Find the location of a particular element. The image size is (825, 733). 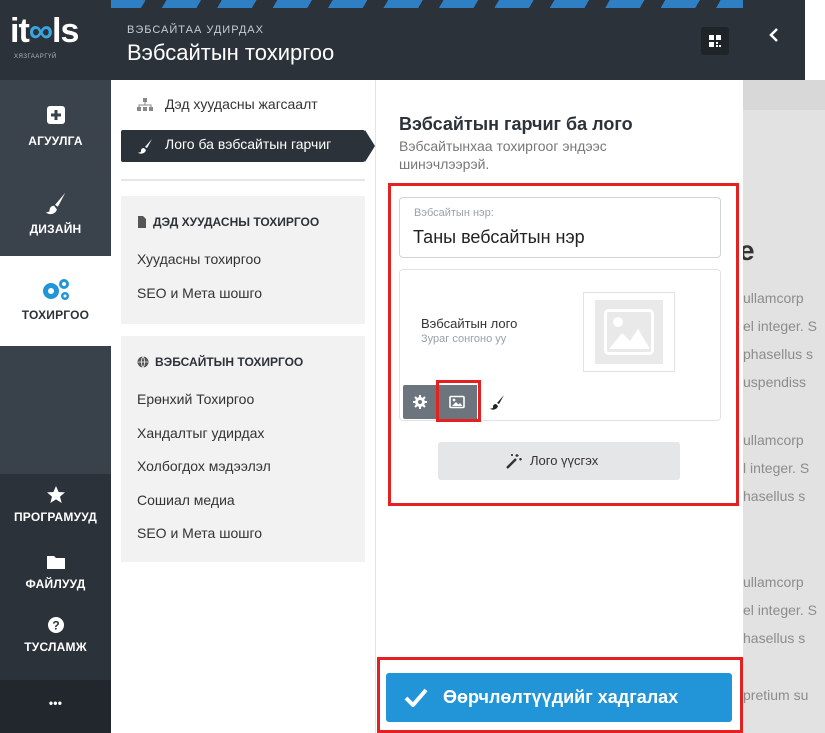

checkmark-icon is located at coordinates (416, 697).